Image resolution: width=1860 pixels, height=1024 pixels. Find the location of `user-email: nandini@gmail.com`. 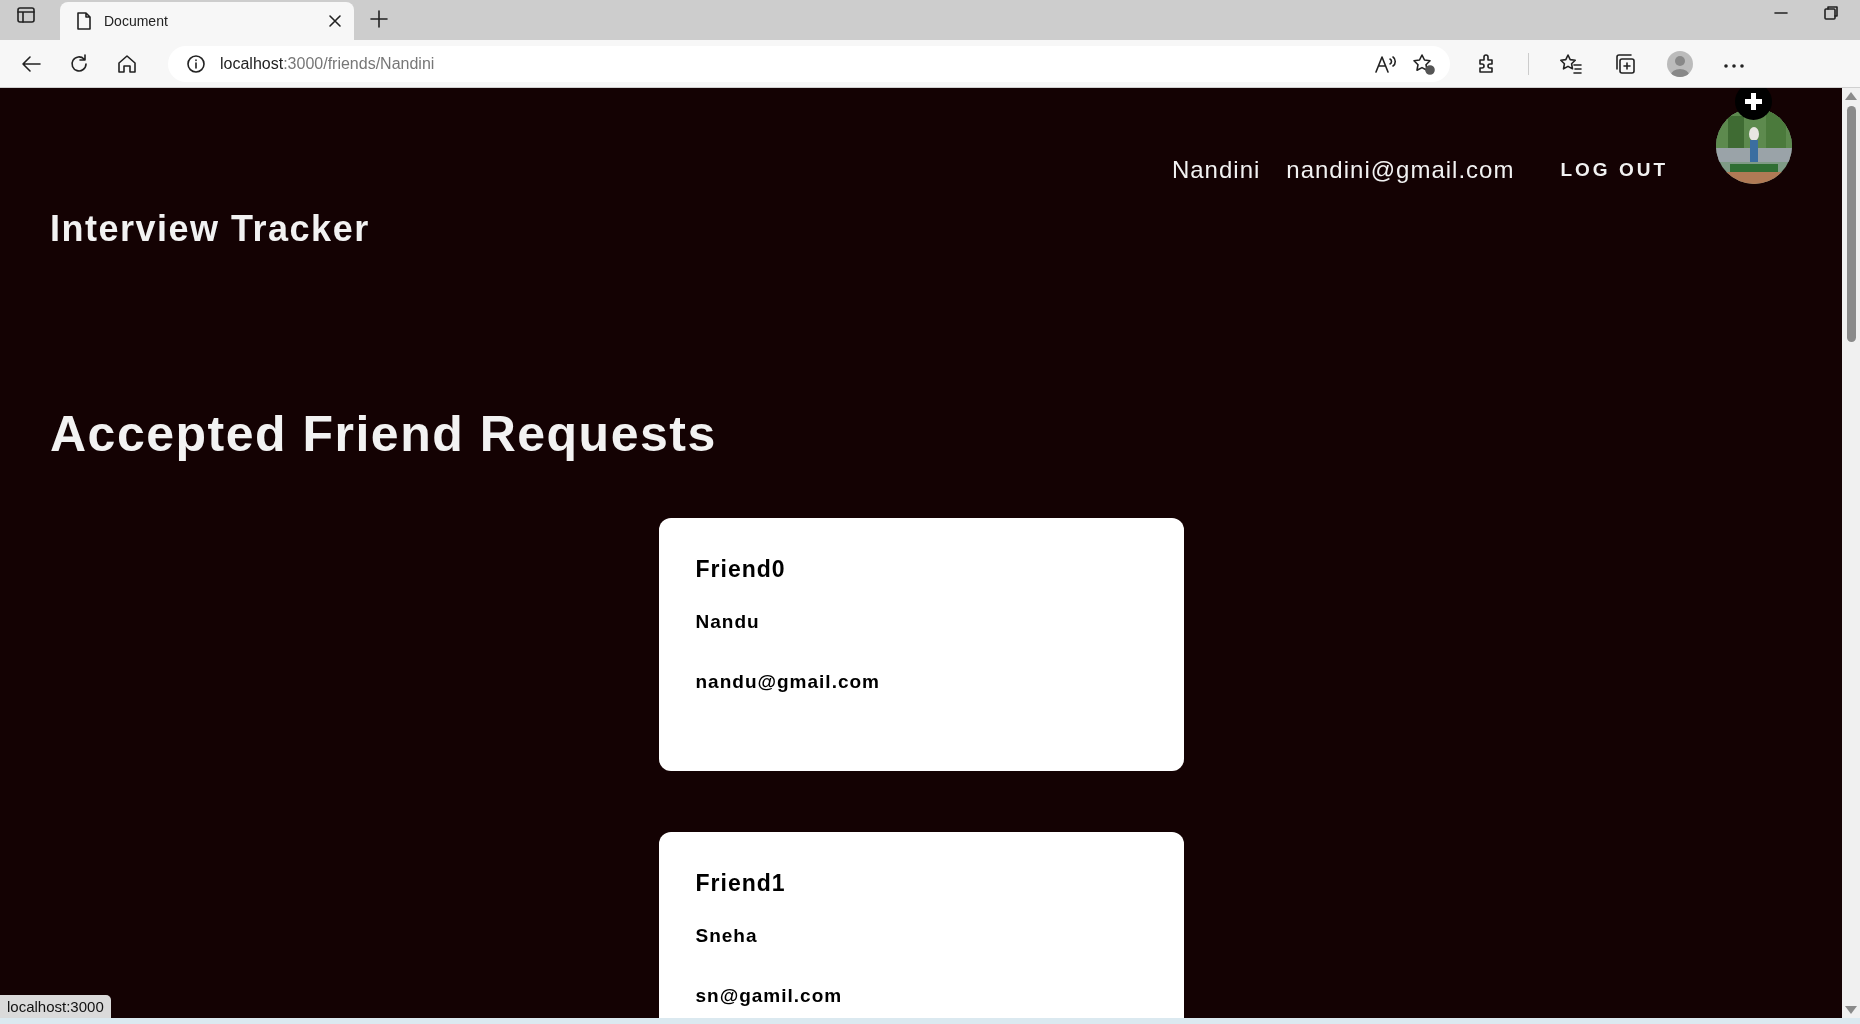

user-email: nandini@gmail.com is located at coordinates (1400, 170).